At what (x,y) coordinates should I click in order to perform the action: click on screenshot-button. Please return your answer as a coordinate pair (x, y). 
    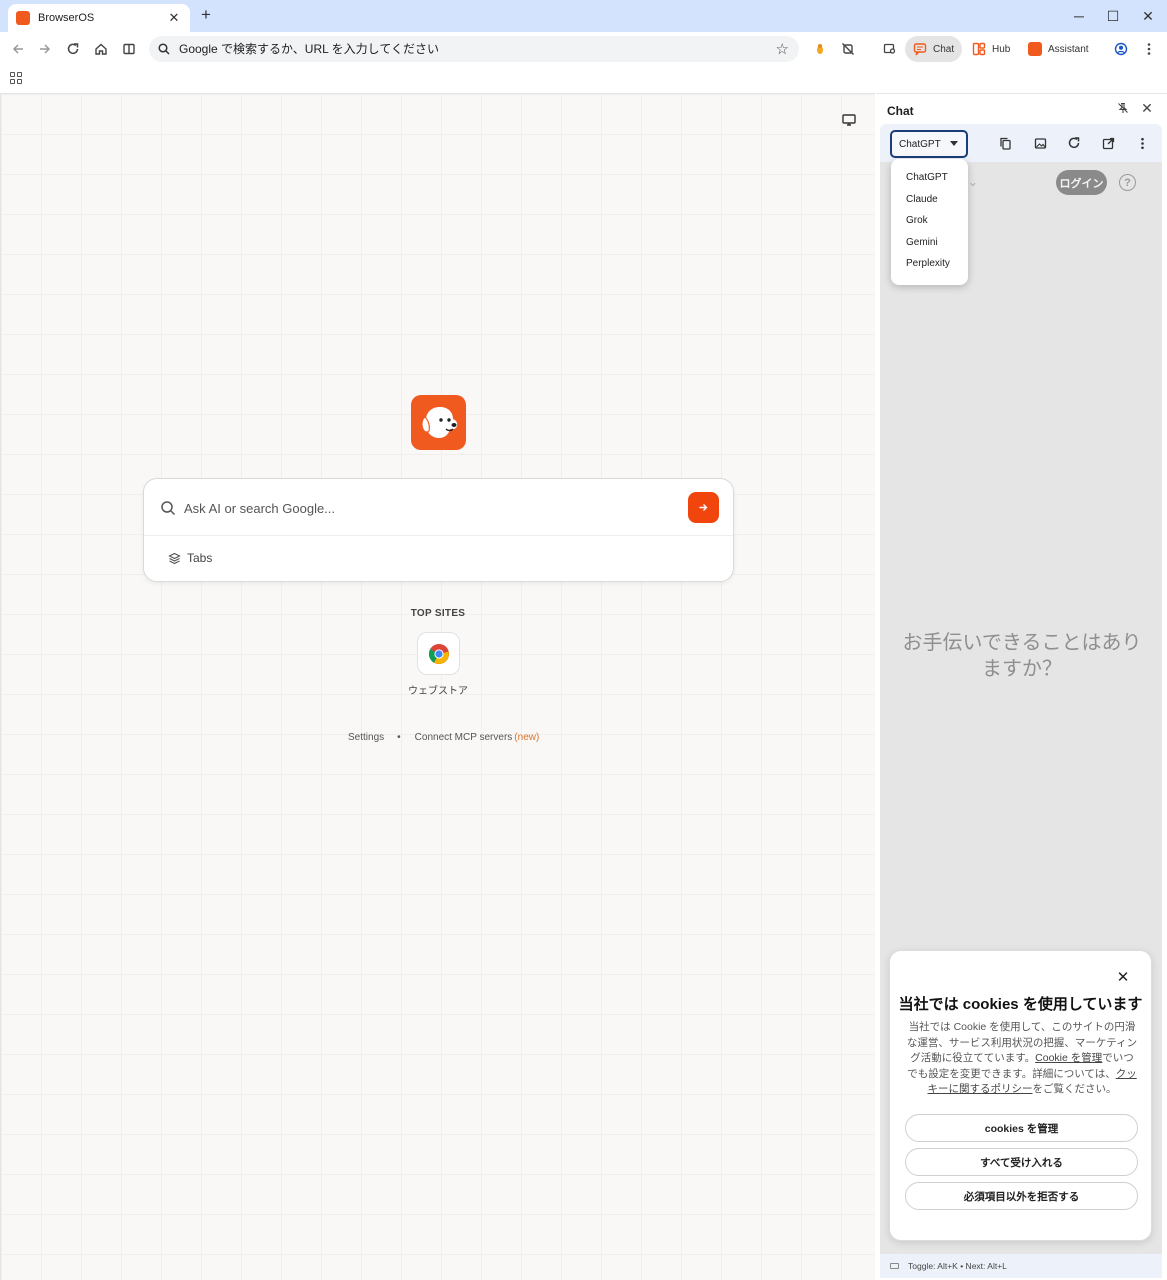
    Looking at the image, I should click on (1040, 143).